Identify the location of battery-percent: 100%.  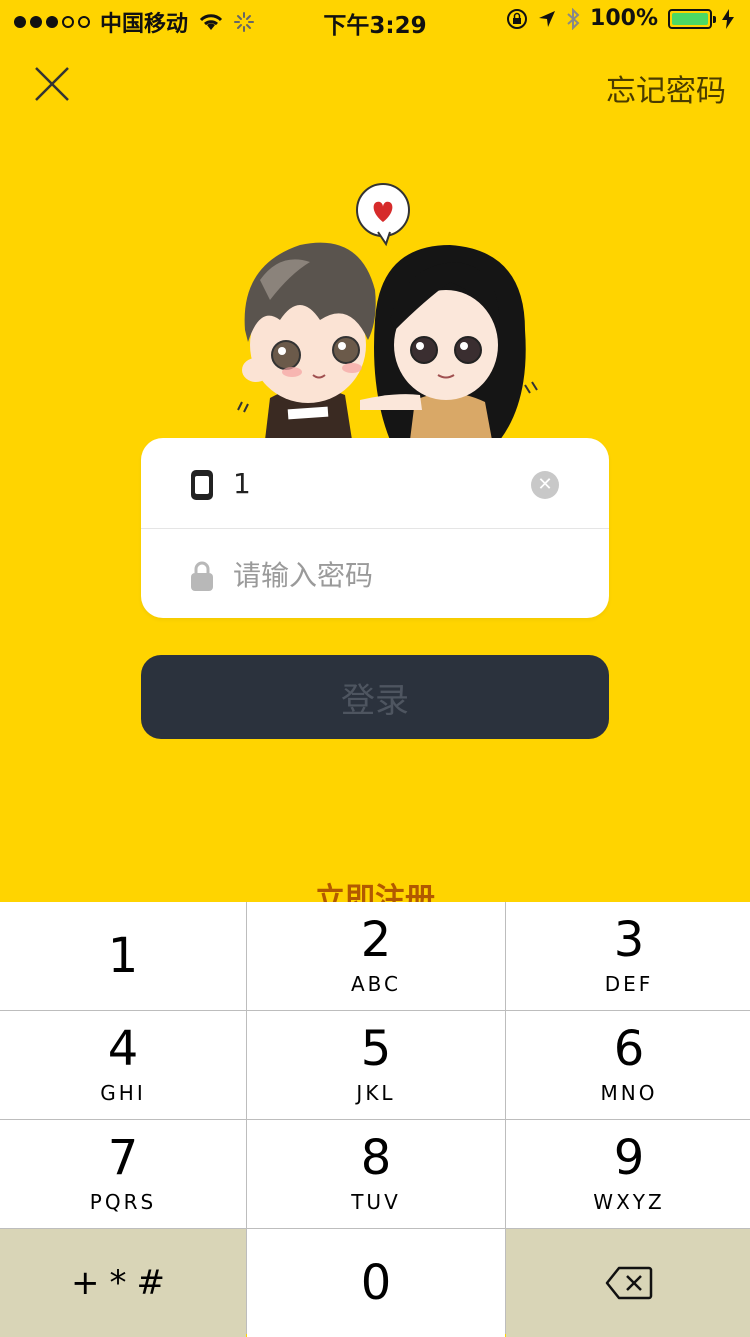
(624, 18).